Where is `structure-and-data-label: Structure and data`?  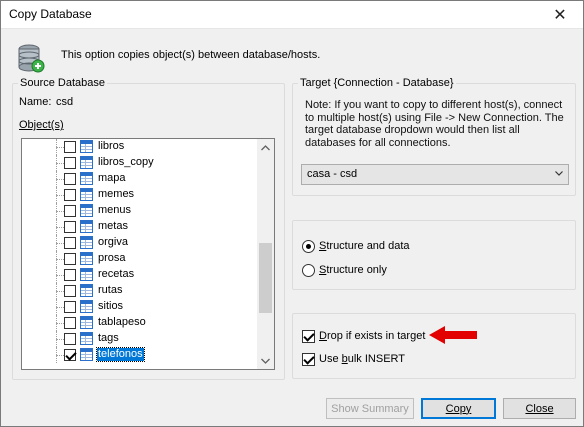 structure-and-data-label: Structure and data is located at coordinates (364, 246).